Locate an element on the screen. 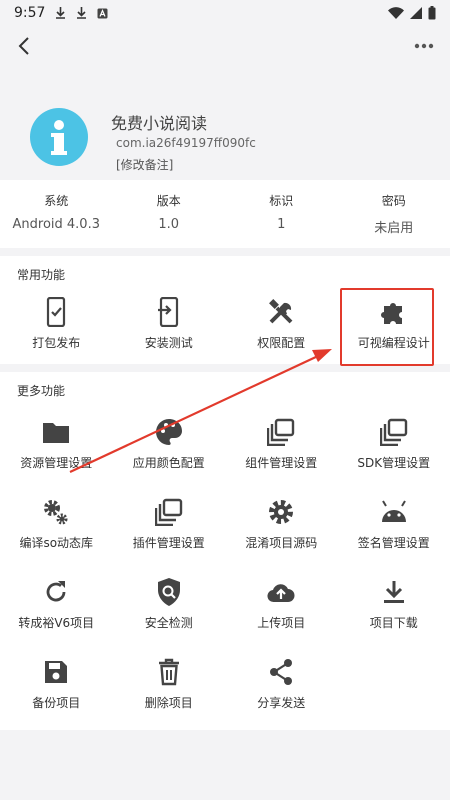 The width and height of the screenshot is (450, 800). cloud-upload-icon is located at coordinates (281, 592).